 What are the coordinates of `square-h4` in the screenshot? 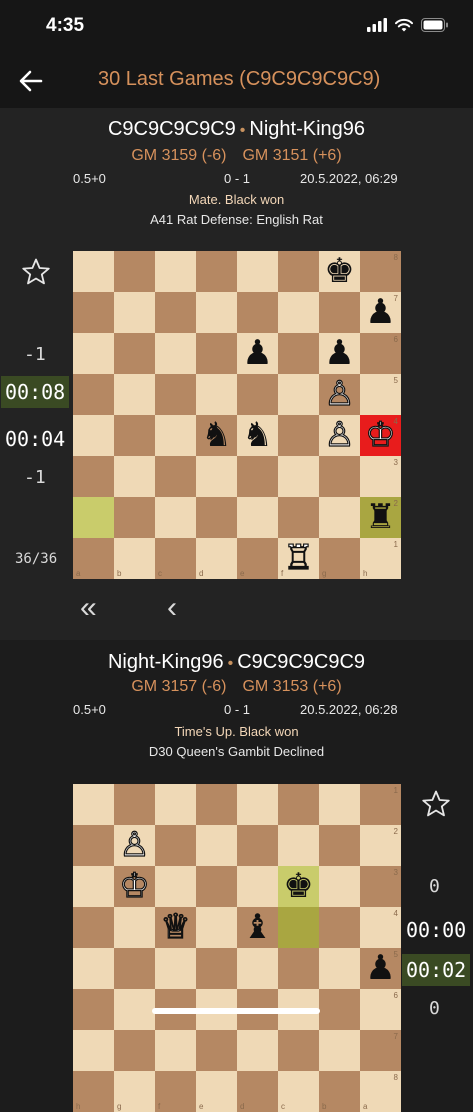 It's located at (93, 927).